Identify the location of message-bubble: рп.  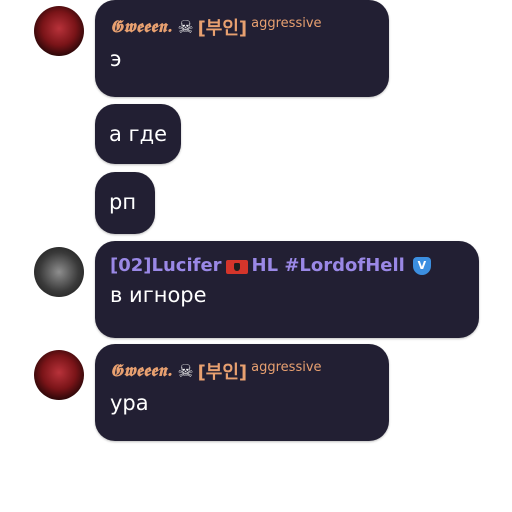
(125, 203).